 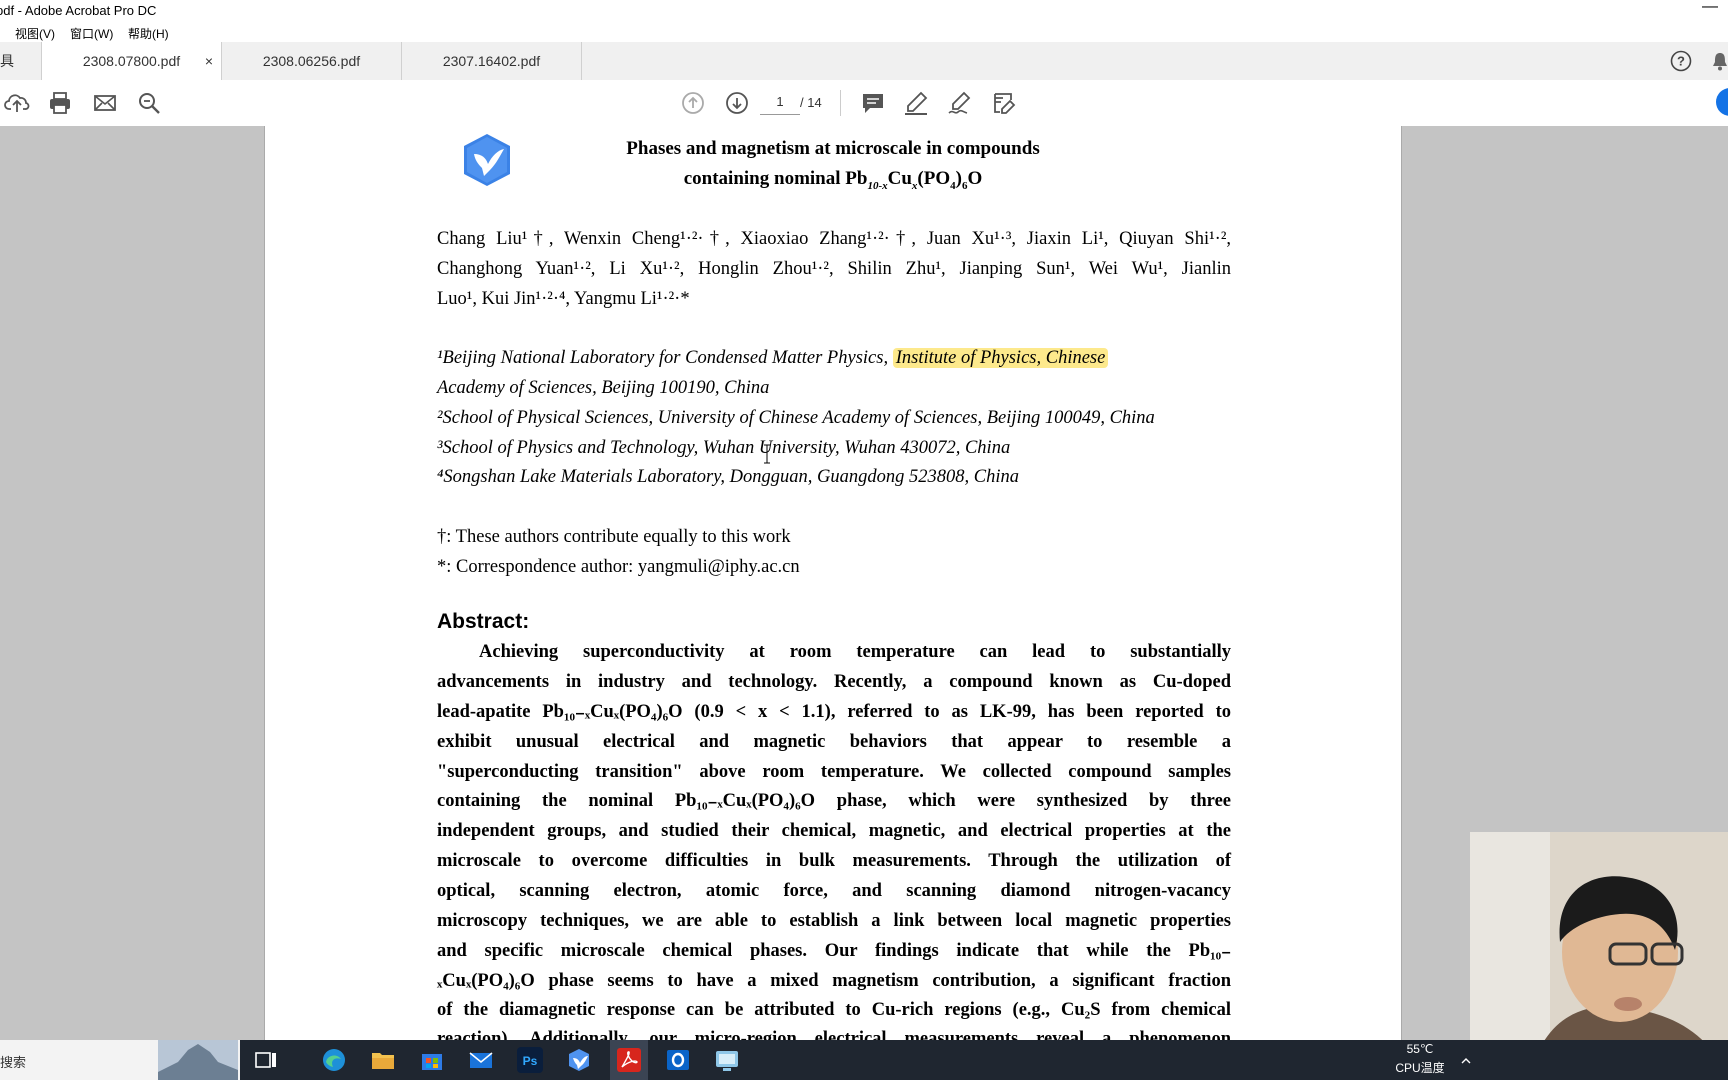 I want to click on tab-label: 2307.16402.pdf, so click(x=491, y=61).